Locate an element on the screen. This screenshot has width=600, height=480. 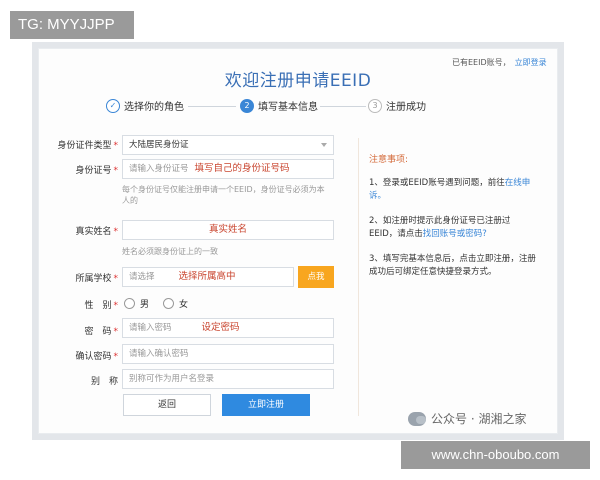
id-number-label: 身份证号 * is located at coordinates (96, 171).